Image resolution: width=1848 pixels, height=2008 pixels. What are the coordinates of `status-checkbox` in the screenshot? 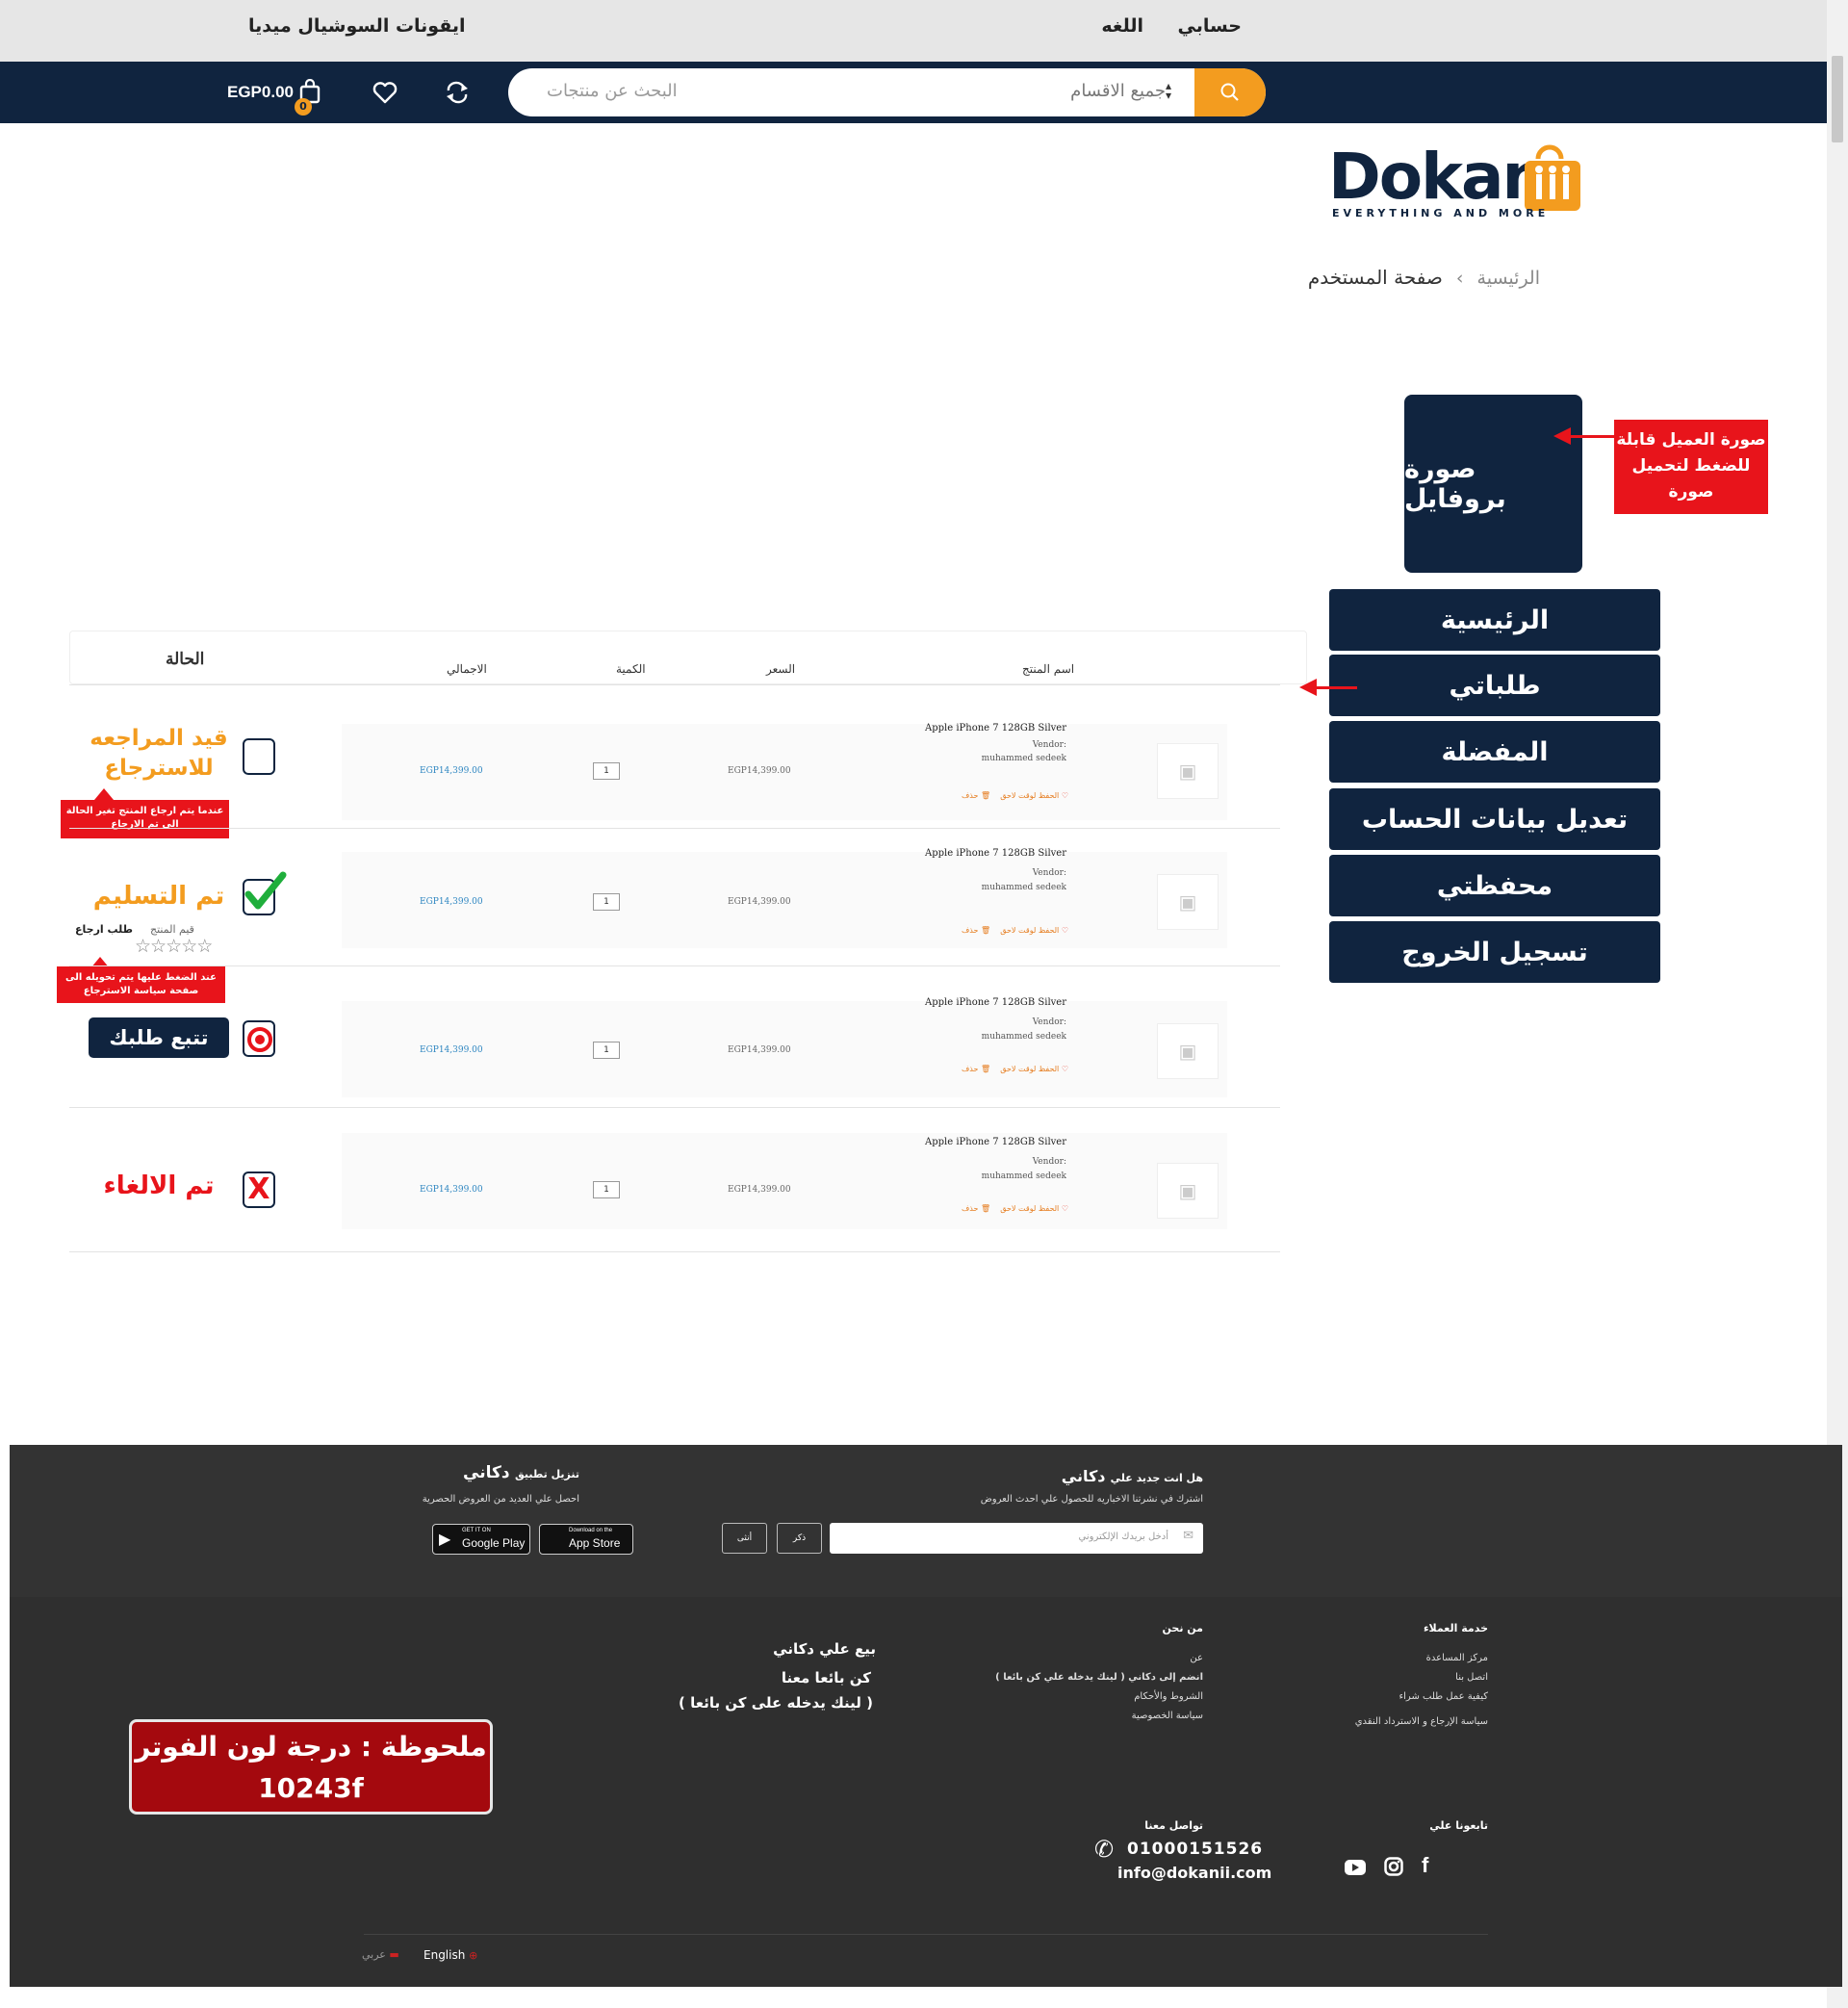 It's located at (259, 756).